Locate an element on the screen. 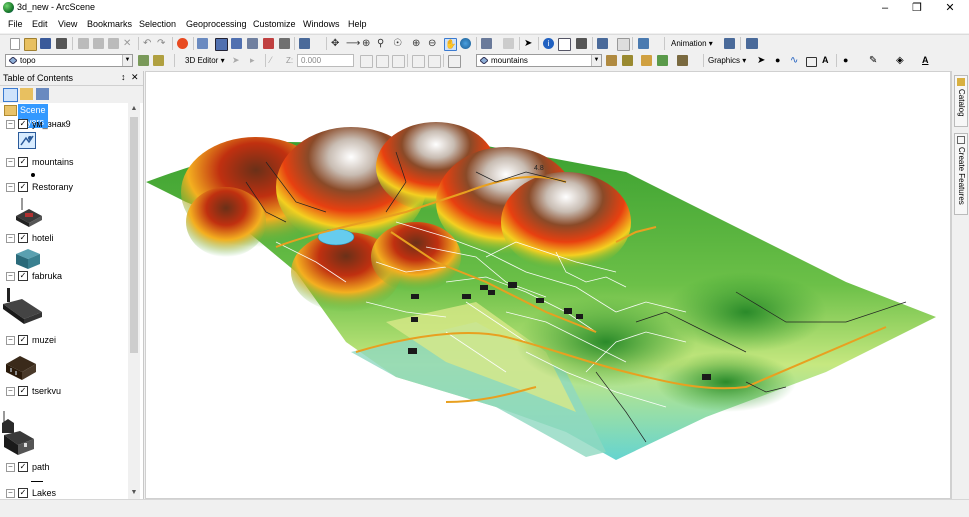 This screenshot has height=517, width=969. scene-properties-icon is located at coordinates (202, 43).